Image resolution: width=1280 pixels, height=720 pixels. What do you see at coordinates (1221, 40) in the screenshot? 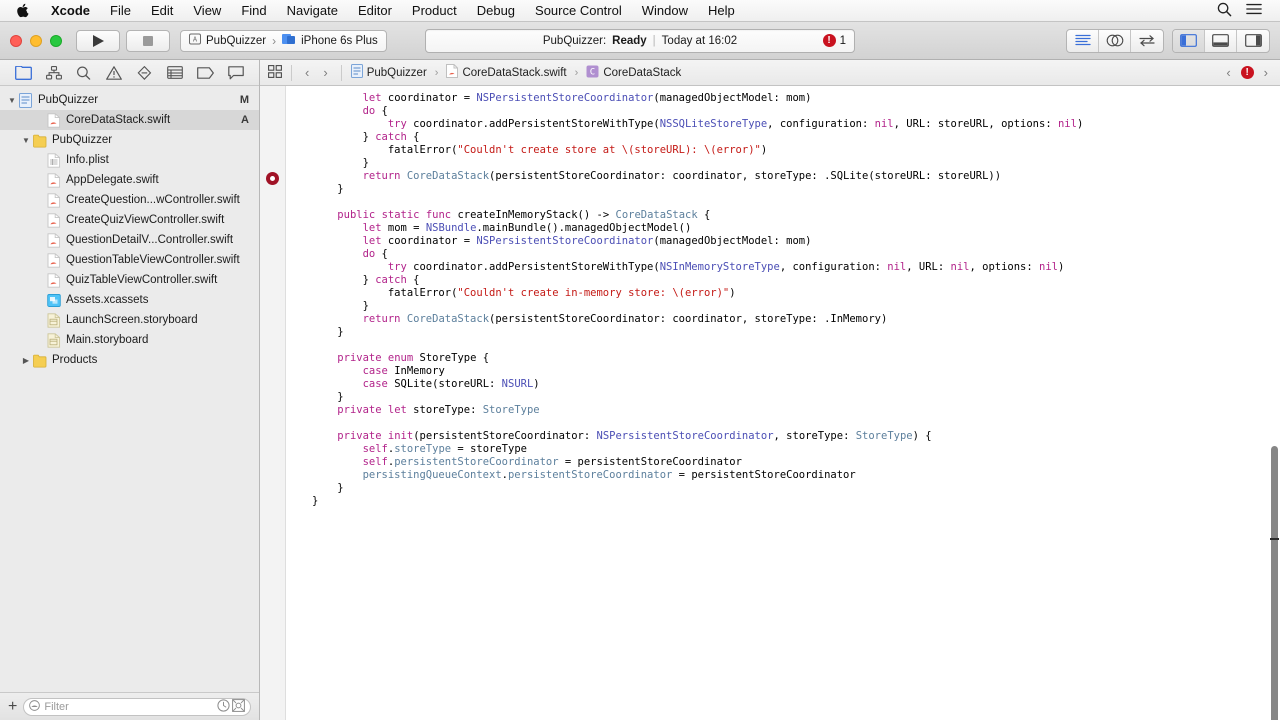
I see `toggle-debug-area-button` at bounding box center [1221, 40].